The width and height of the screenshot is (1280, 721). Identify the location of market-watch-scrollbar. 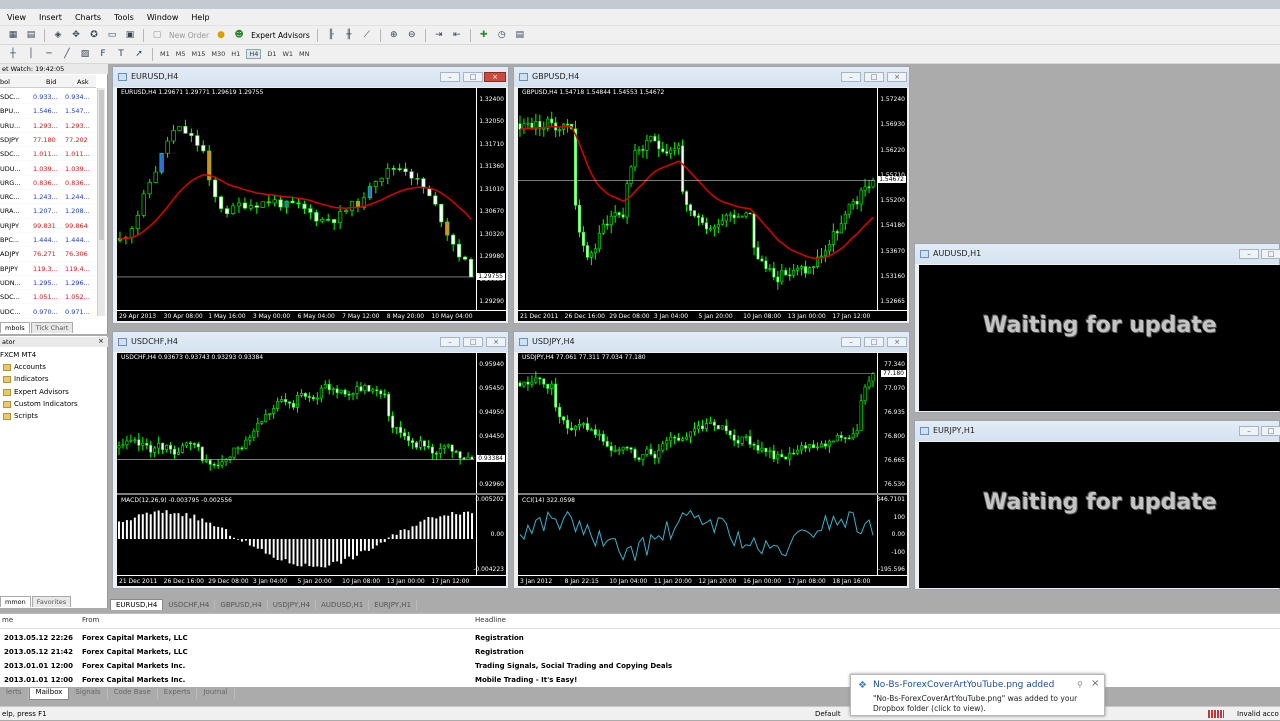
(101, 202).